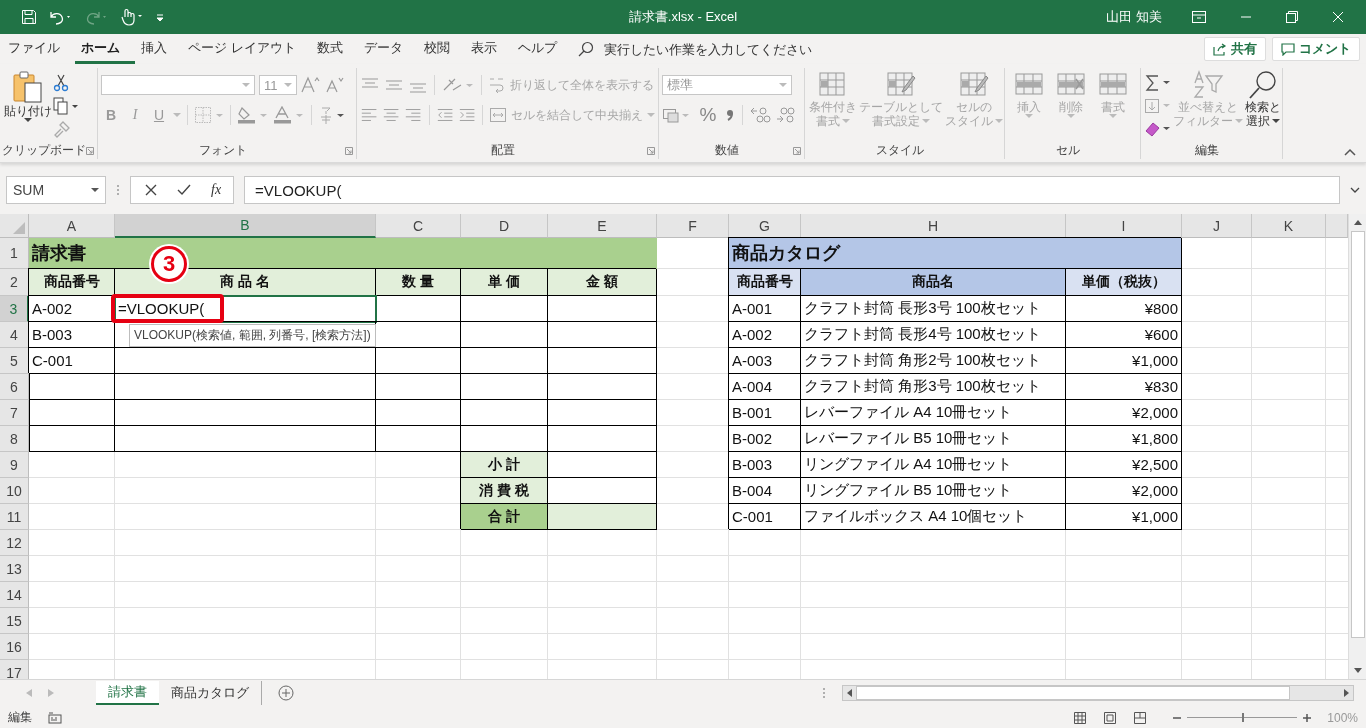 The image size is (1366, 728). I want to click on ribbon-tab: 校閲, so click(441, 49).